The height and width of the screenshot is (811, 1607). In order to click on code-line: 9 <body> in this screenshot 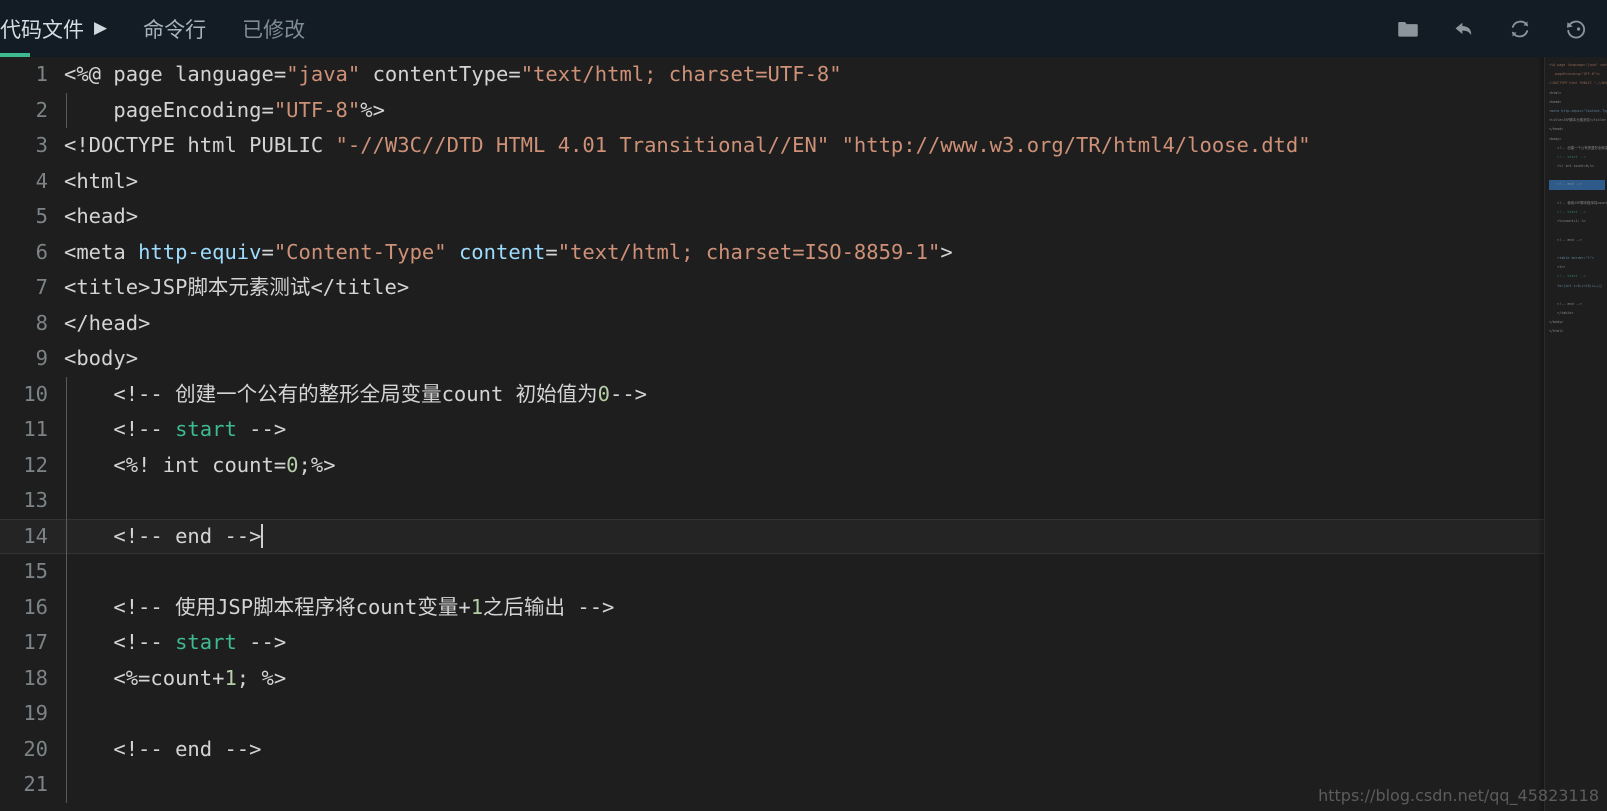, I will do `click(803, 359)`.